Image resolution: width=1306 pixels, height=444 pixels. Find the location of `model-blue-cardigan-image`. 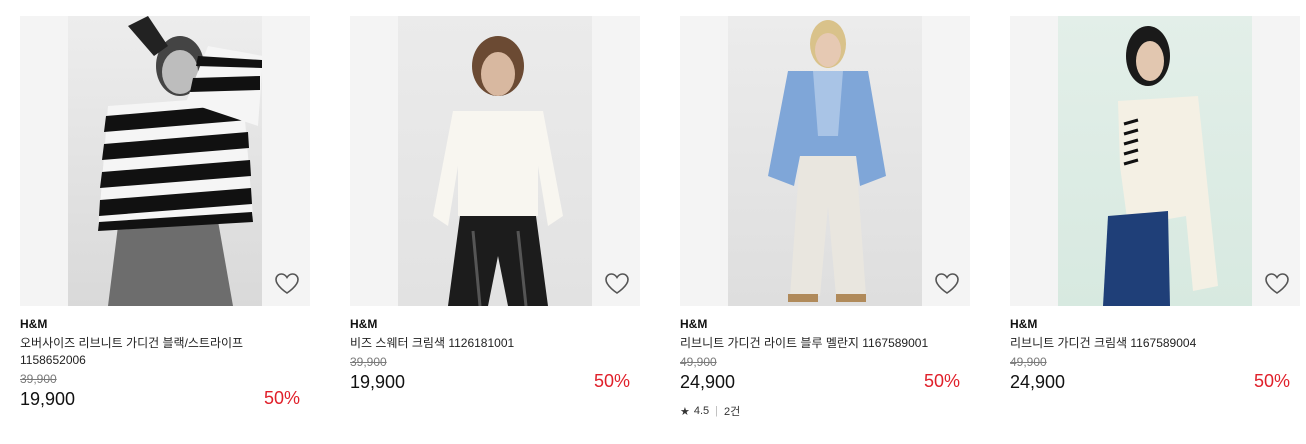

model-blue-cardigan-image is located at coordinates (825, 161).